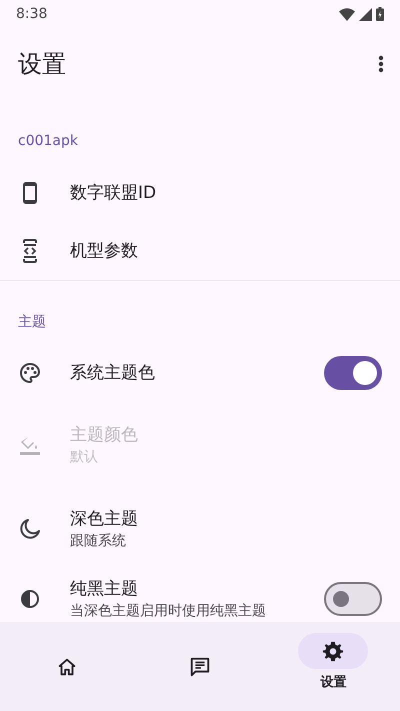 The image size is (400, 711). I want to click on settings-item: 机型参数, so click(200, 251).